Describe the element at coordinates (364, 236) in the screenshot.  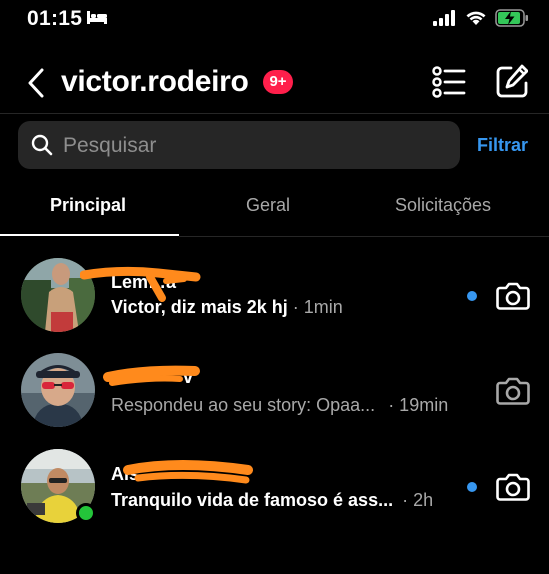
I see `tabs-divider` at that location.